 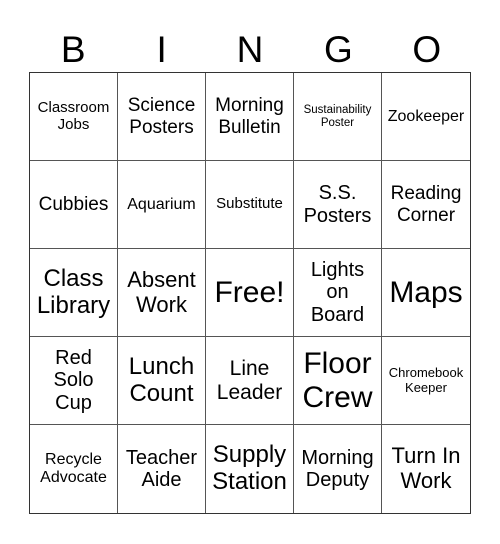 I want to click on cell-text-line: Aide, so click(x=161, y=480).